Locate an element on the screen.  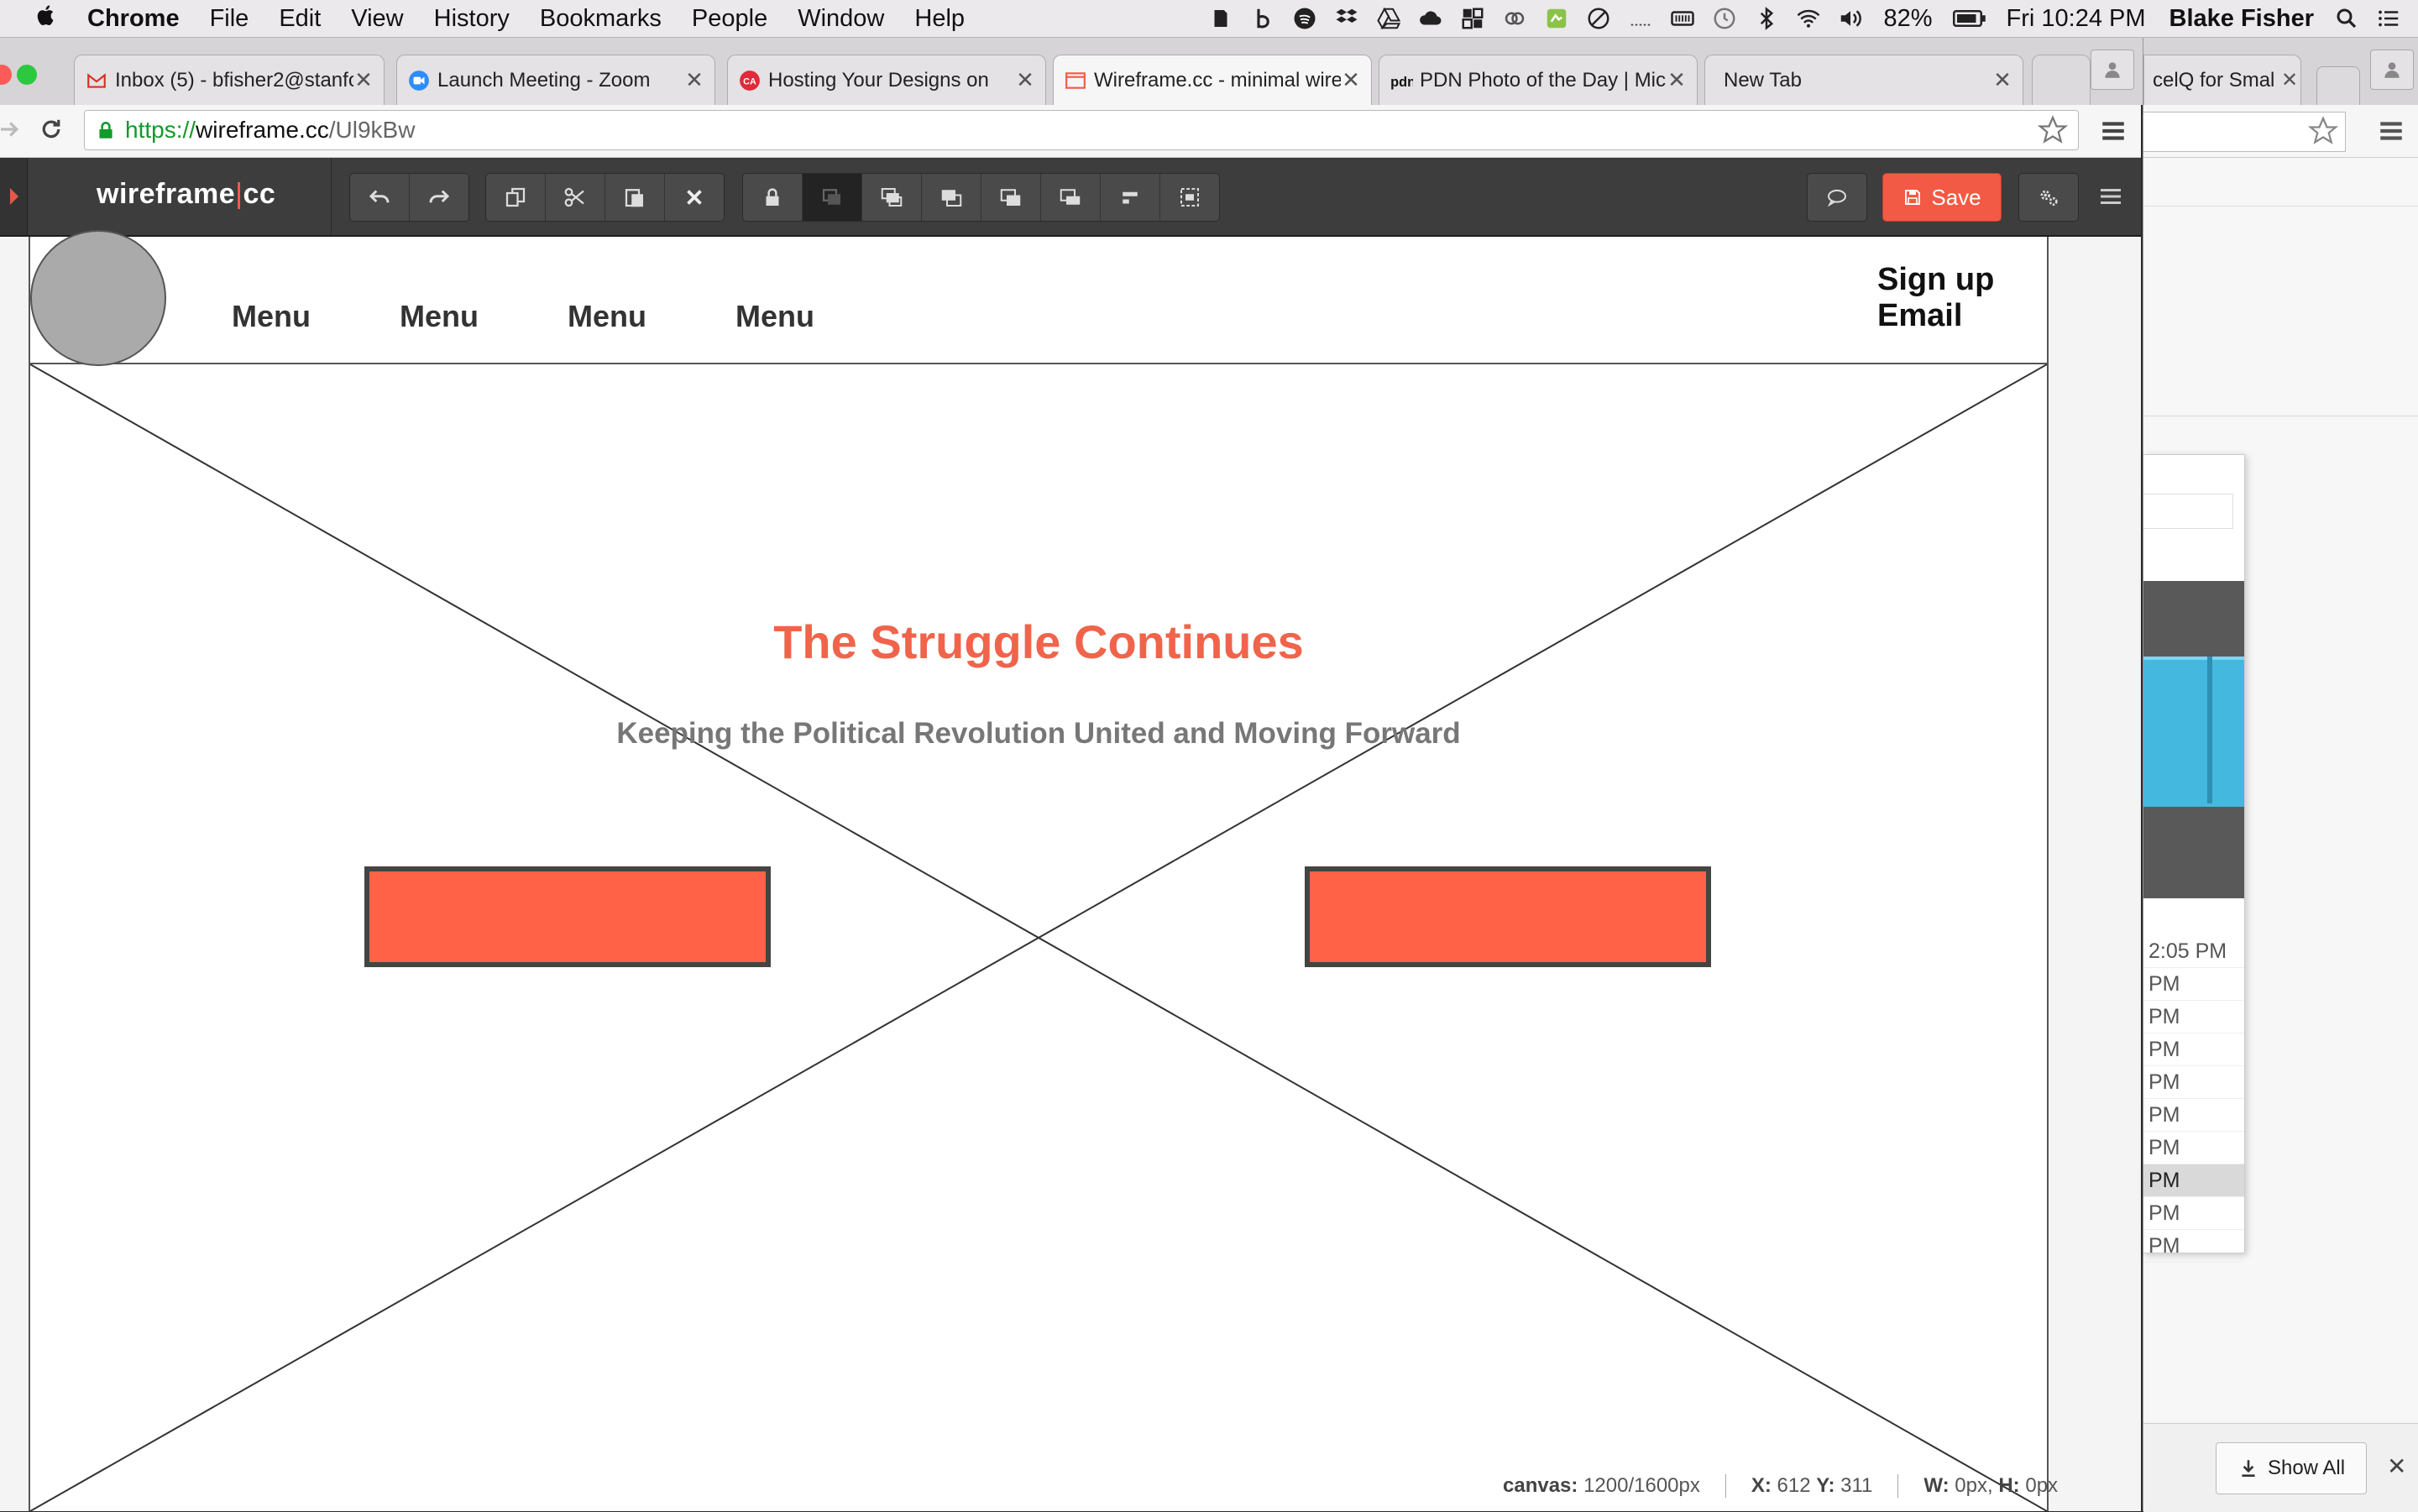
tab-pdn: pdn PDN Photo of the Day | Mic ✕ is located at coordinates (1538, 80).